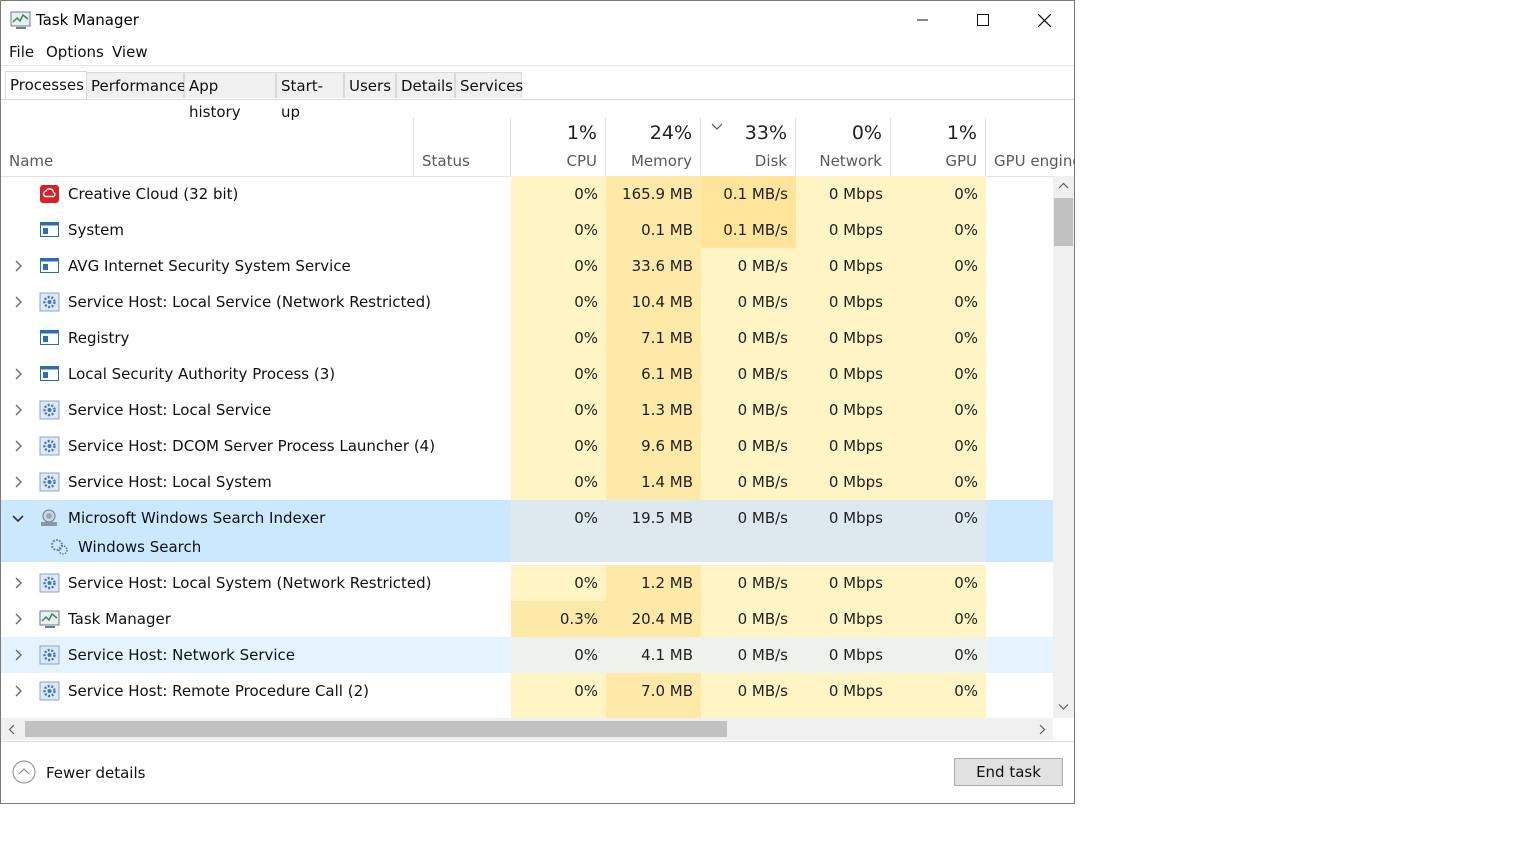 Image resolution: width=1536 pixels, height=864 pixels. What do you see at coordinates (748, 194) in the screenshot?
I see `process-disk-value: 0.1 MB/s` at bounding box center [748, 194].